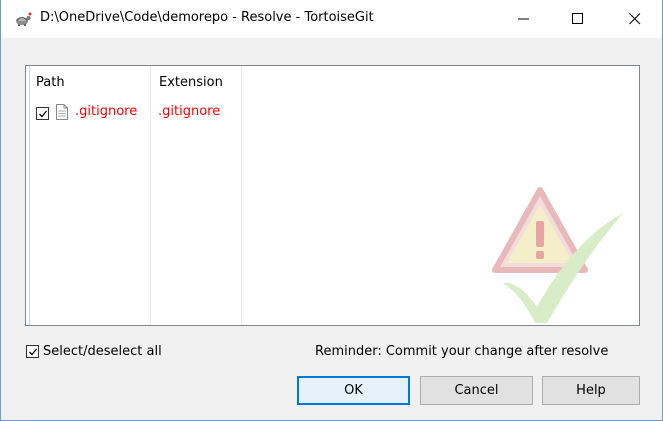  What do you see at coordinates (62, 112) in the screenshot?
I see `file-icon` at bounding box center [62, 112].